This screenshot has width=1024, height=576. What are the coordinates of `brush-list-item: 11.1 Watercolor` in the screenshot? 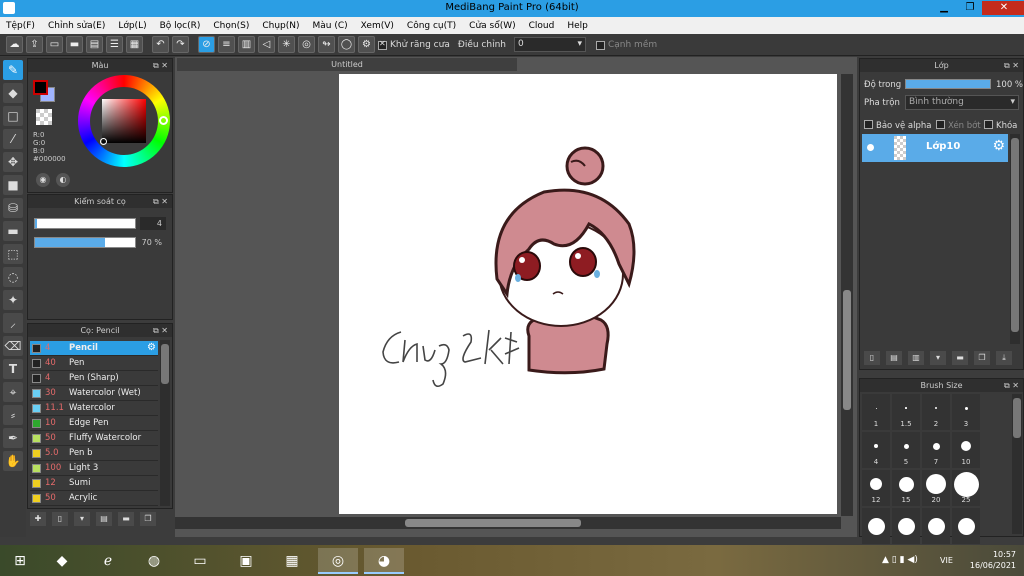 It's located at (94, 408).